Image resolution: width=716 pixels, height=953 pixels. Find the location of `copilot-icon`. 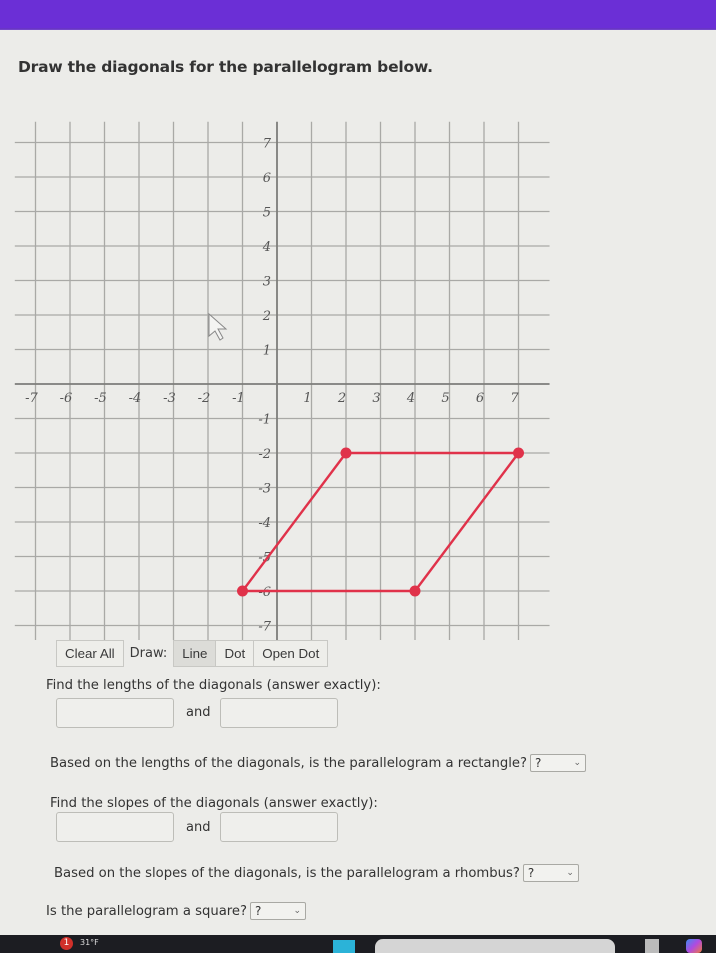

copilot-icon is located at coordinates (694, 946).